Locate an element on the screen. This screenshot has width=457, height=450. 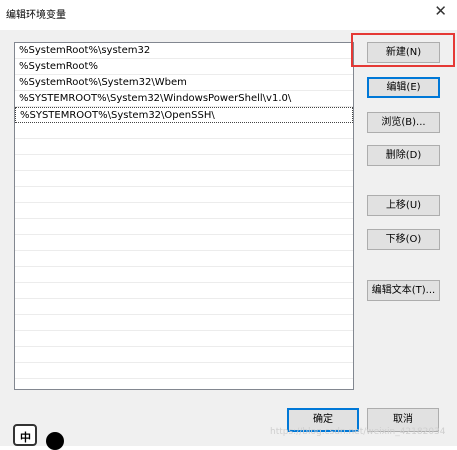
close-icon: ✕ is located at coordinates (440, 11).